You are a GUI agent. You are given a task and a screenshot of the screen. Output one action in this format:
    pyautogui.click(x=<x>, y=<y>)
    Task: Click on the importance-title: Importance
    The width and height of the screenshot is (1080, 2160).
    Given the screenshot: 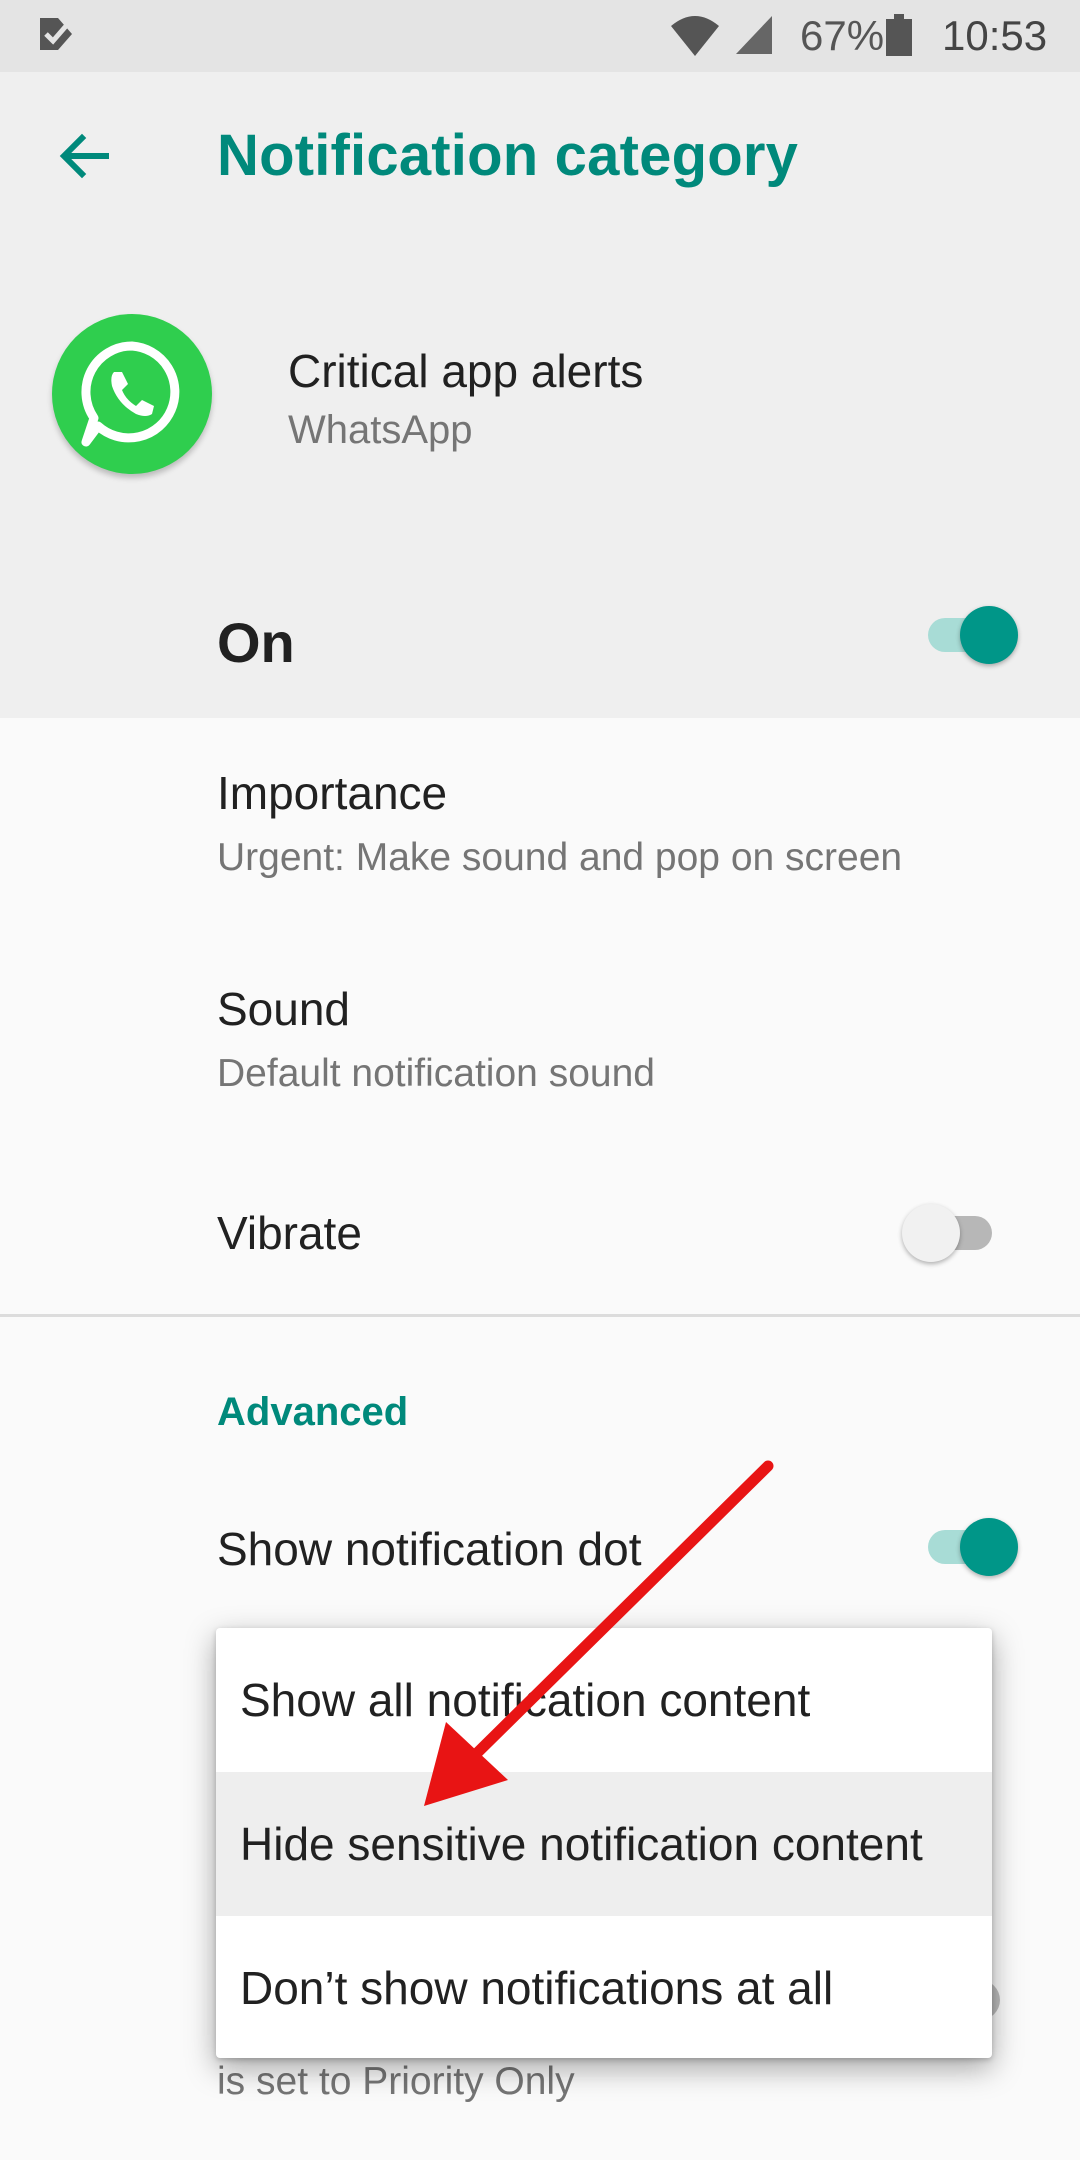 What is the action you would take?
    pyautogui.click(x=332, y=793)
    